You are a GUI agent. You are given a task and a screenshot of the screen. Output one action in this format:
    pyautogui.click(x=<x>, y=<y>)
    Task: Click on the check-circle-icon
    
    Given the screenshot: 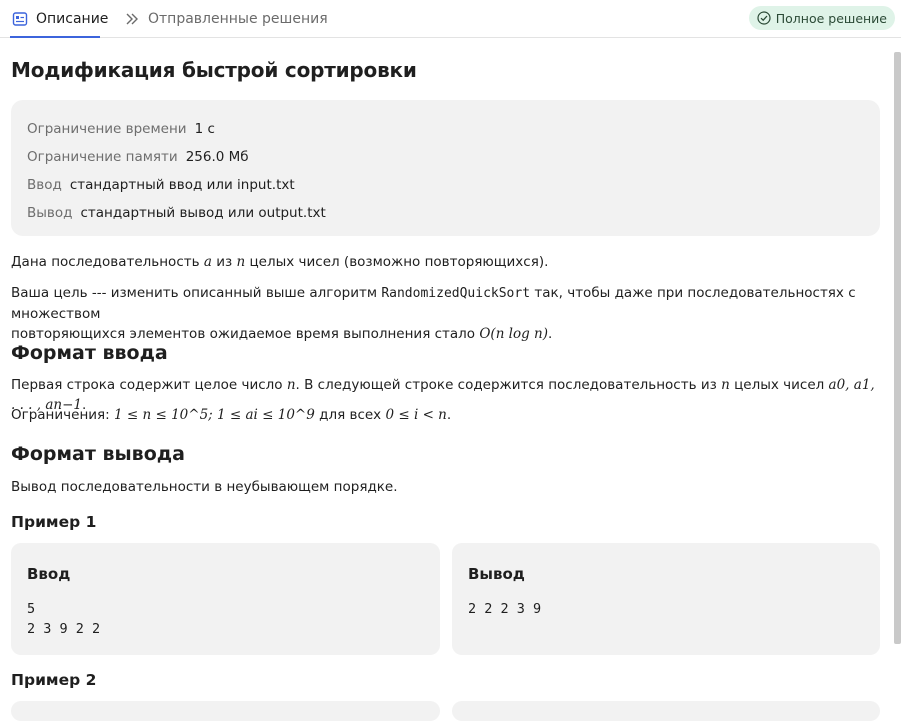 What is the action you would take?
    pyautogui.click(x=764, y=18)
    